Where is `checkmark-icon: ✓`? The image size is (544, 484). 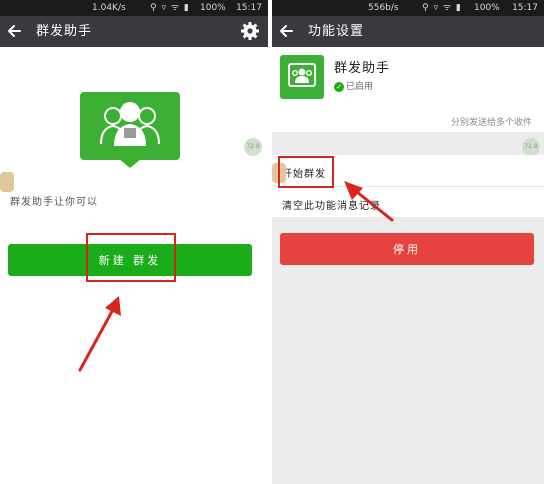 checkmark-icon: ✓ is located at coordinates (339, 86).